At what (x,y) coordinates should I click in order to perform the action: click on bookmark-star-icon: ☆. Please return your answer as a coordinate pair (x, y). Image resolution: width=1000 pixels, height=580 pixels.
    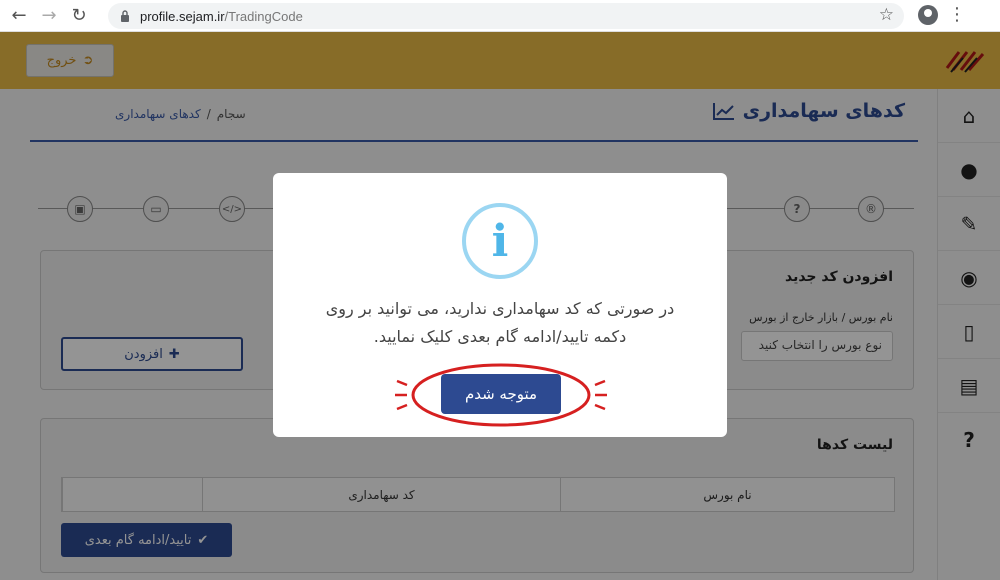
    Looking at the image, I should click on (886, 15).